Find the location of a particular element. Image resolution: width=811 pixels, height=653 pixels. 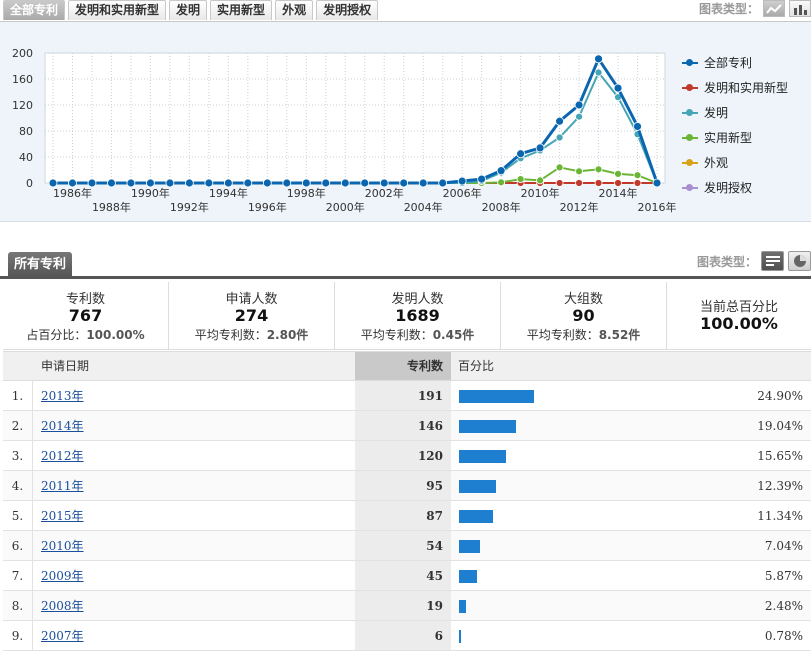

row-date-cell: 2011年 is located at coordinates (194, 485).